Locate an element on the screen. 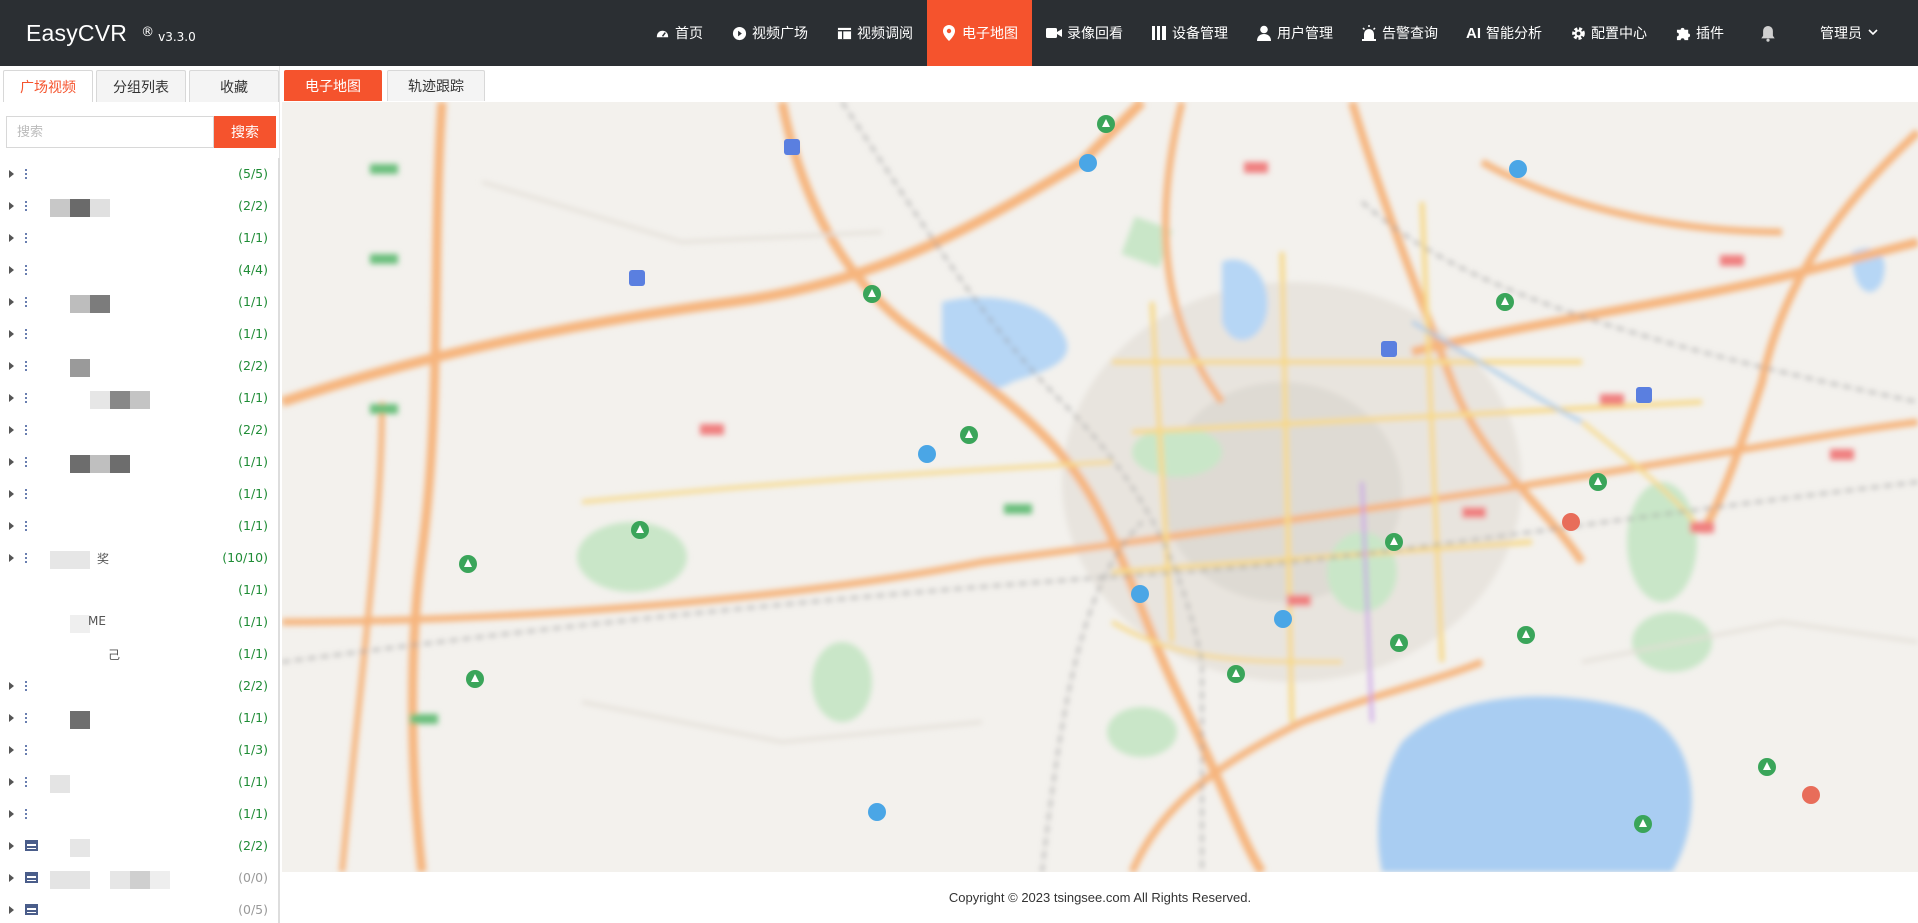 This screenshot has height=923, width=1918. app-name: EasyCVR is located at coordinates (77, 33).